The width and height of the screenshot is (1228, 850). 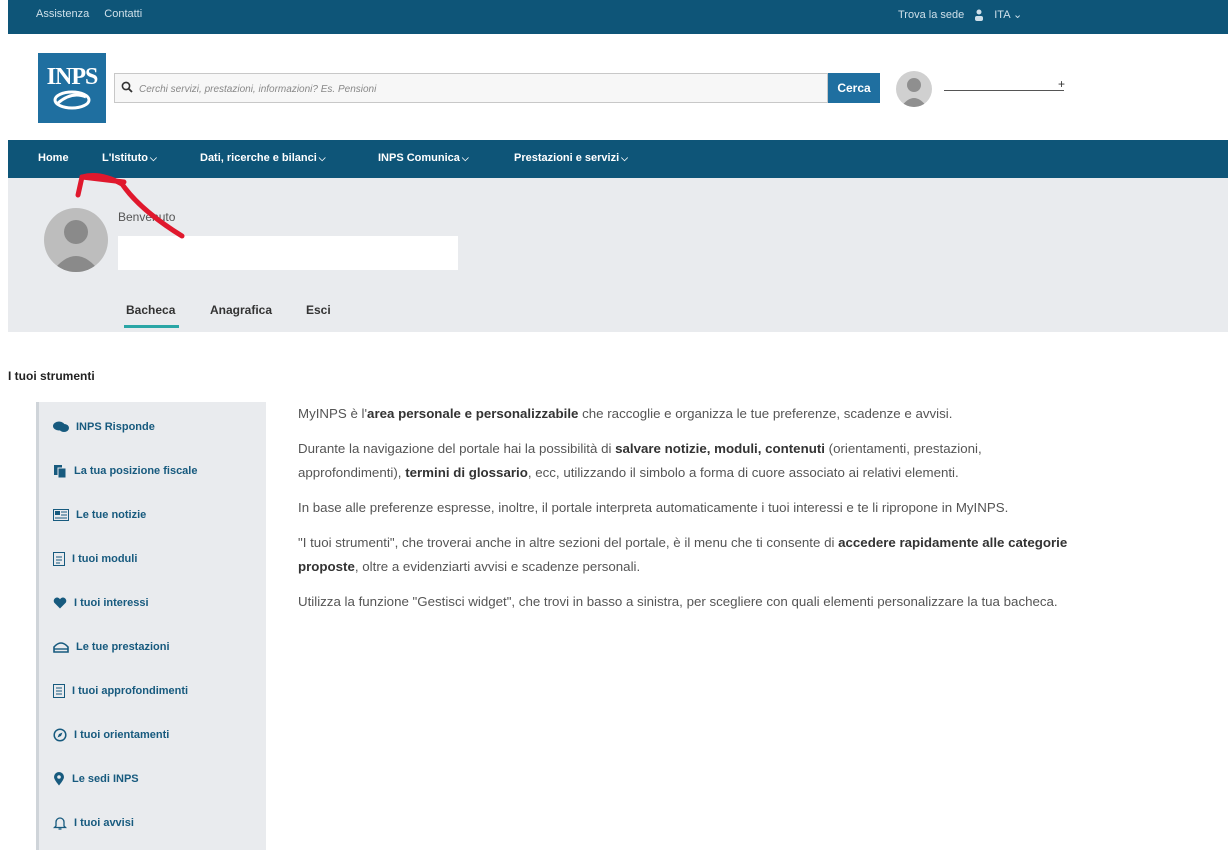 What do you see at coordinates (288, 253) in the screenshot?
I see `user-name-box` at bounding box center [288, 253].